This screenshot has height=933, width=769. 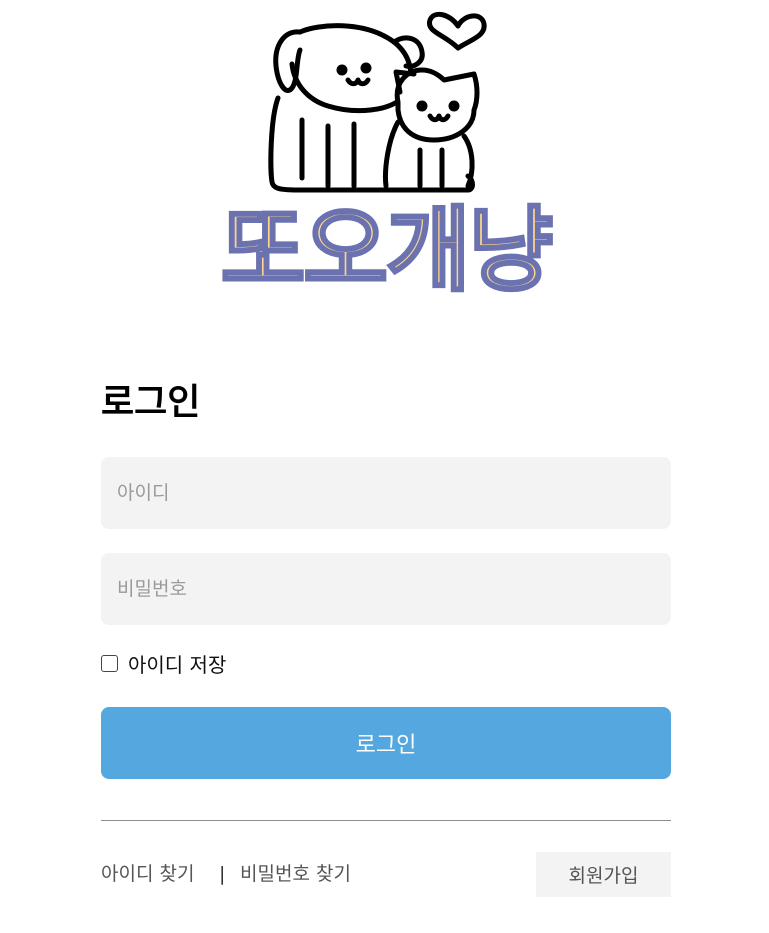 What do you see at coordinates (386, 493) in the screenshot?
I see `id-input` at bounding box center [386, 493].